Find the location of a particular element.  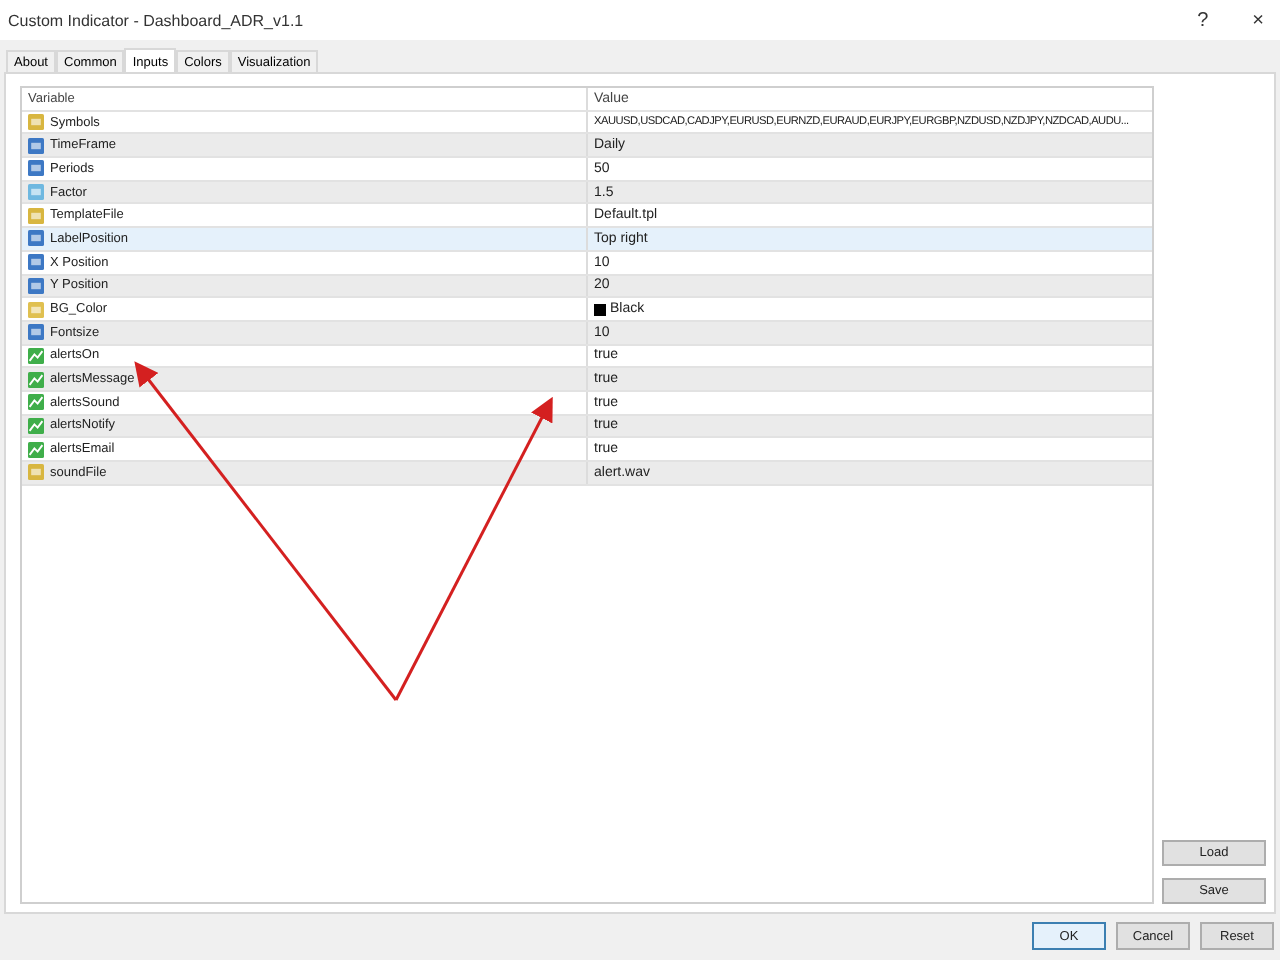

help-button: ? is located at coordinates (1203, 20).